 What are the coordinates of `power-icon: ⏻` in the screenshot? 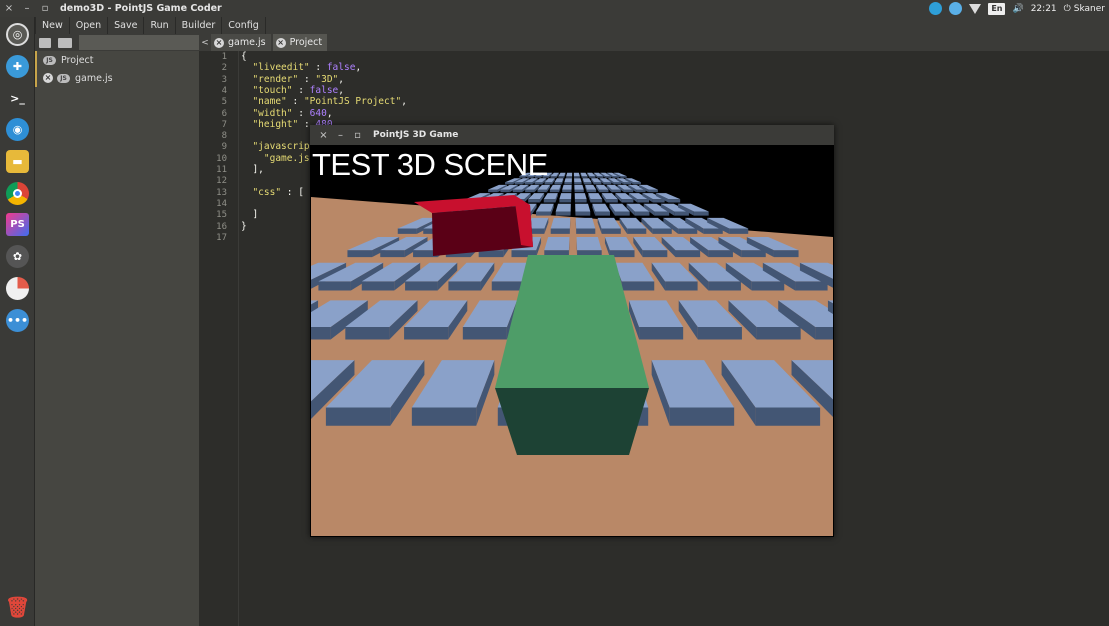 It's located at (1067, 9).